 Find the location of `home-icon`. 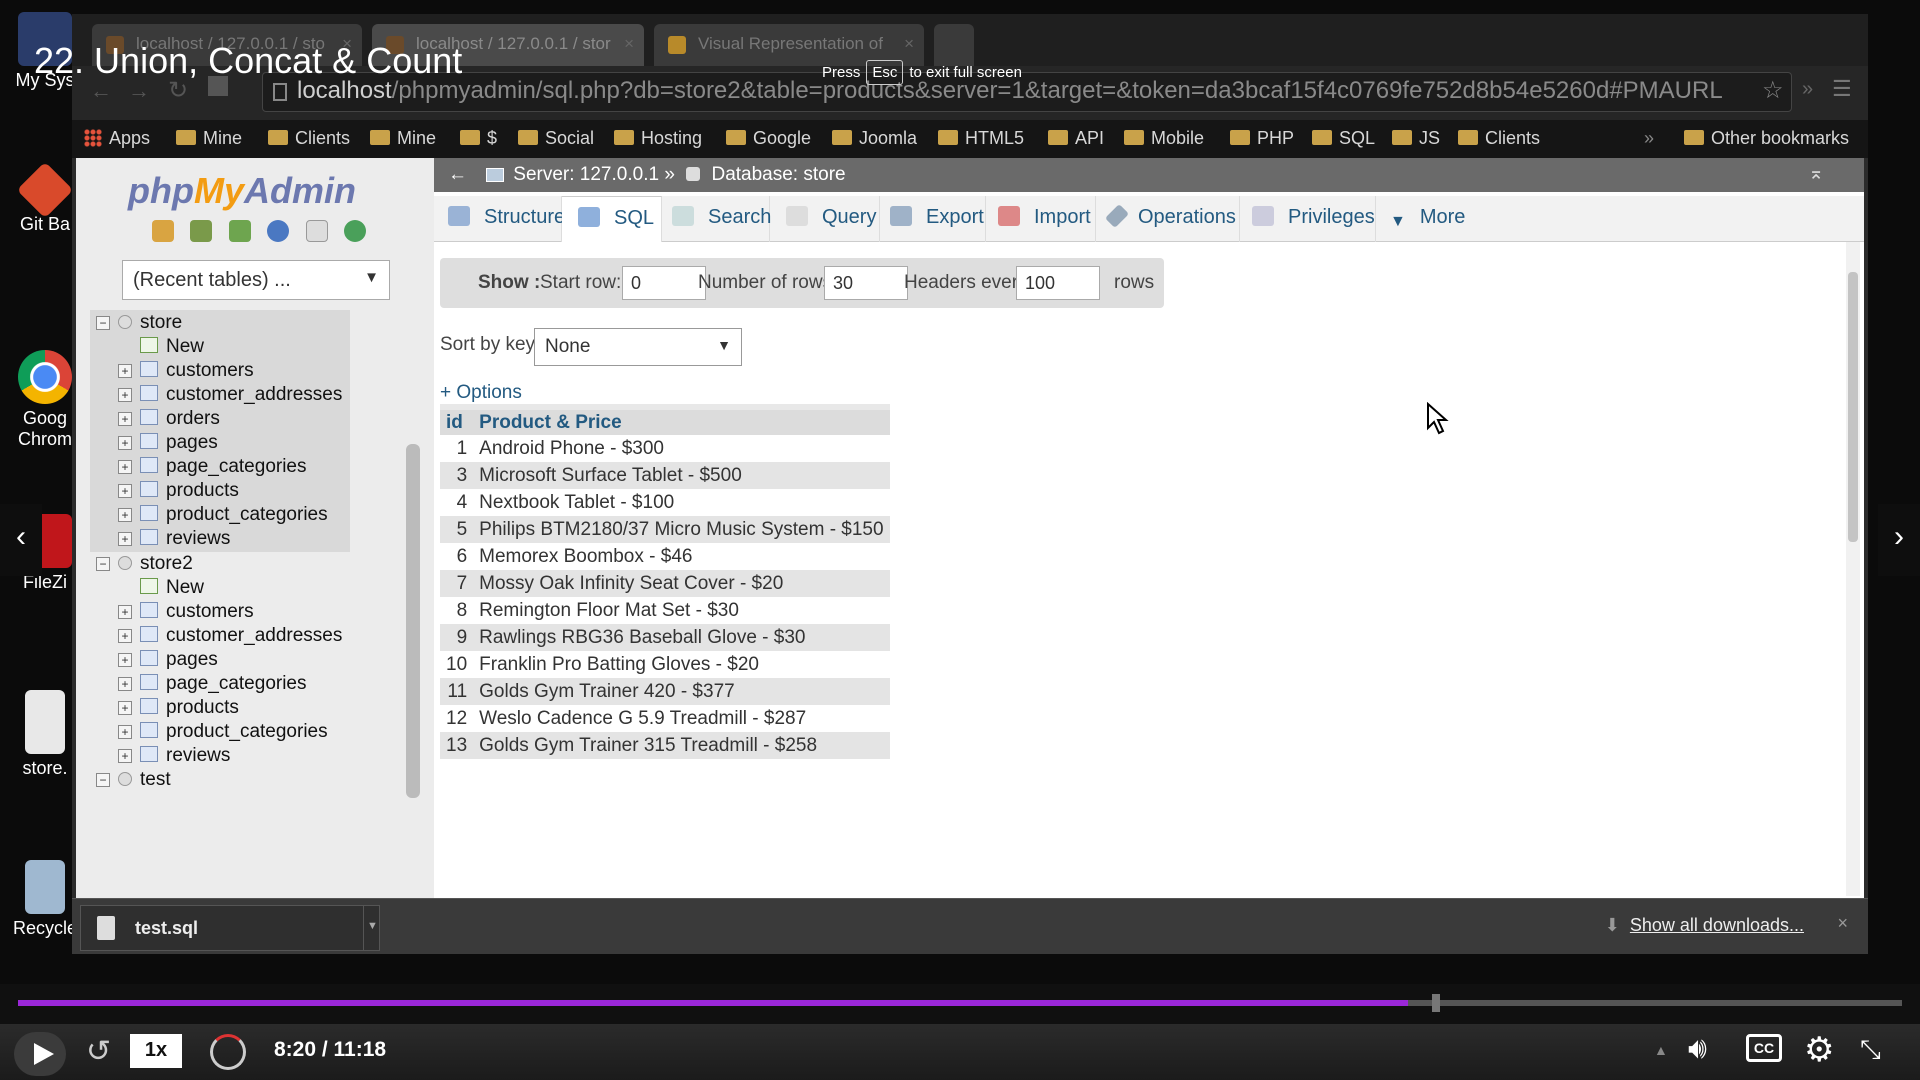

home-icon is located at coordinates (163, 231).